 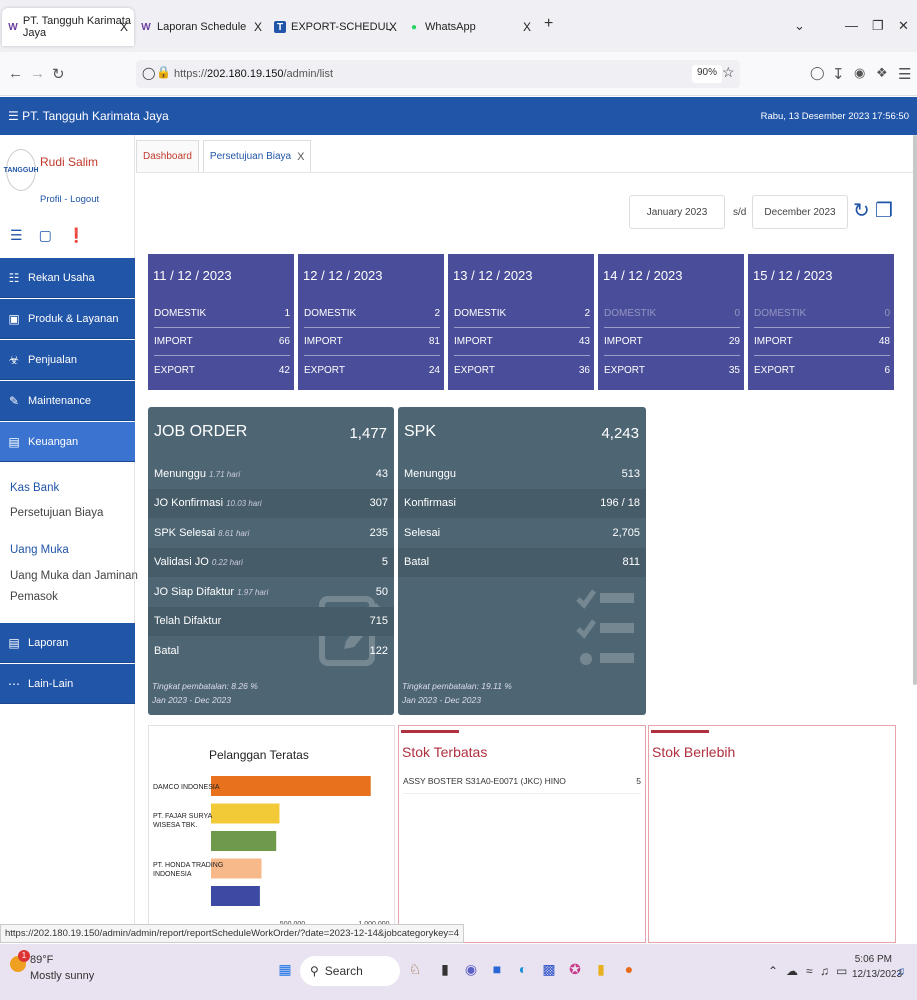 What do you see at coordinates (67, 319) in the screenshot?
I see `sidebar-item-produk-layanan: ▣ Produk & Layanan` at bounding box center [67, 319].